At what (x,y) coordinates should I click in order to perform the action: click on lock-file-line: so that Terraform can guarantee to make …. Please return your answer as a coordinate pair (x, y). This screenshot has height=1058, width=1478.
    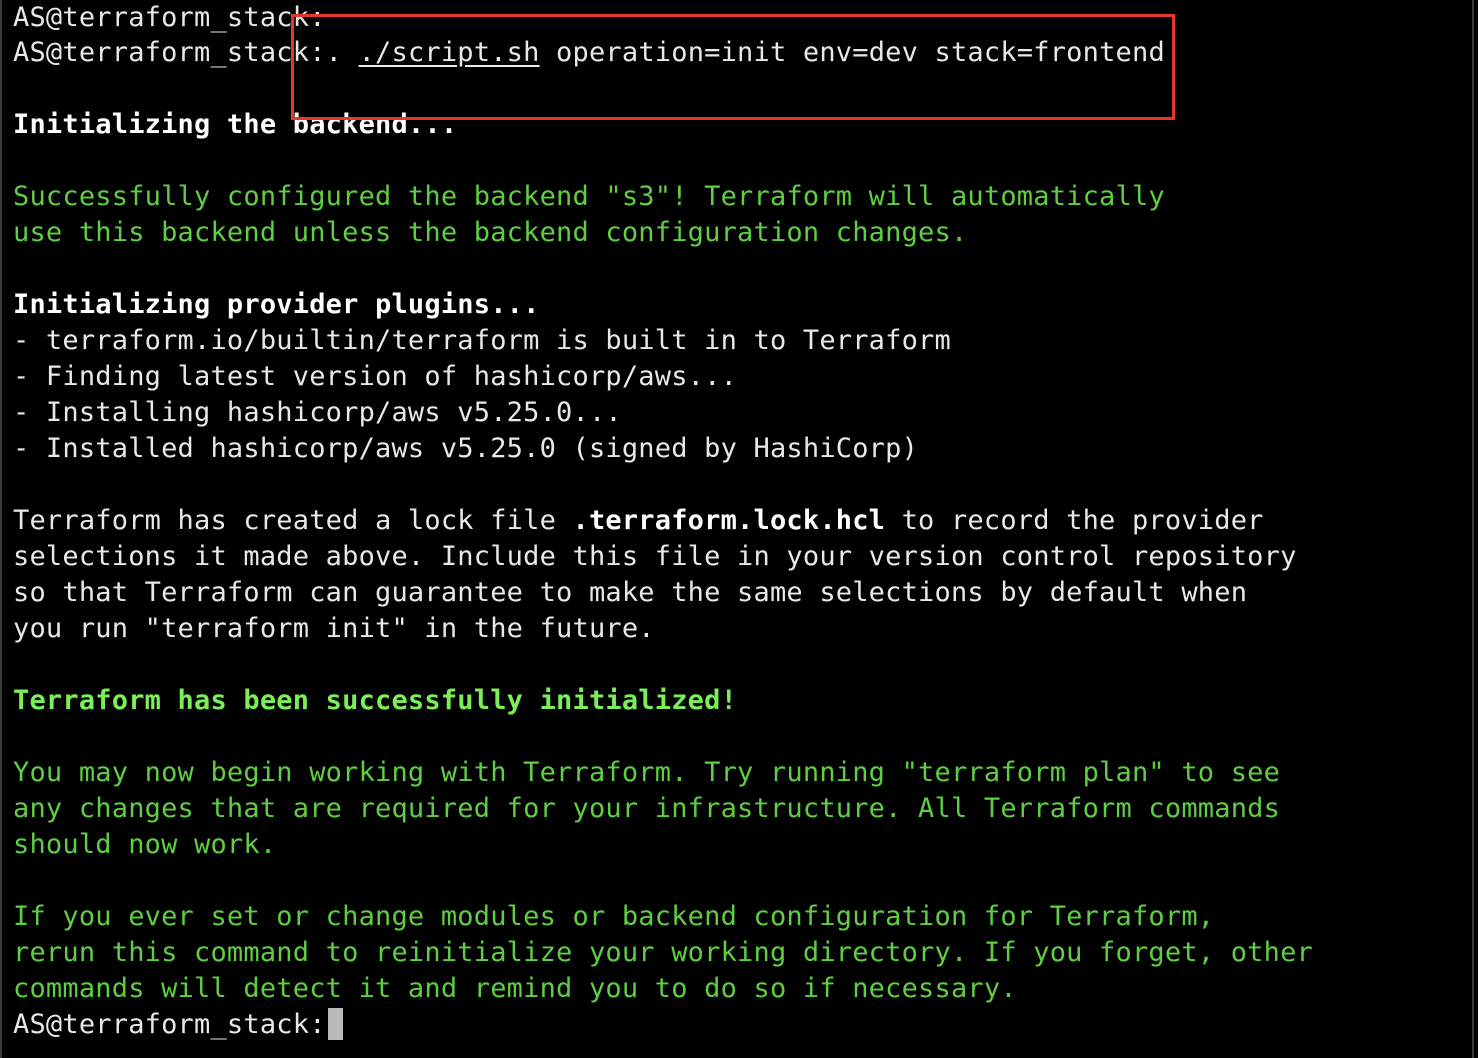
    Looking at the image, I should click on (630, 592).